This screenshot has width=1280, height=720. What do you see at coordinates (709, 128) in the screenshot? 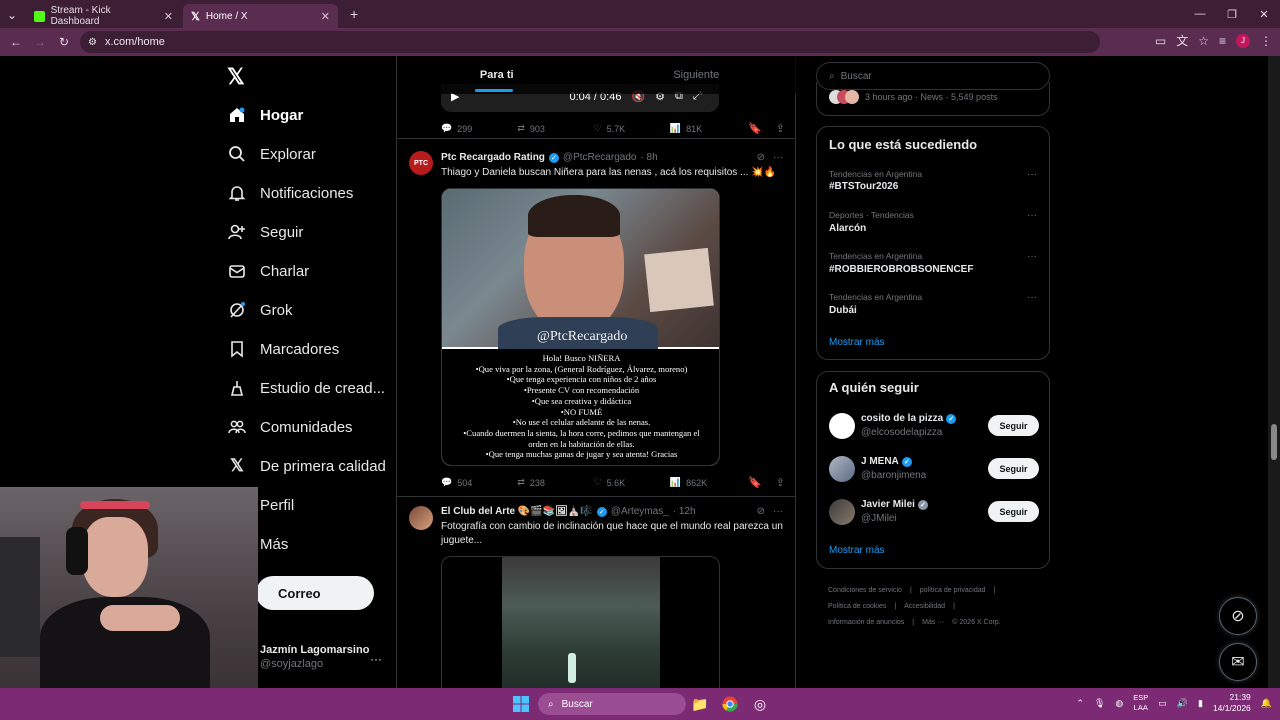
I see `views-button: 📊 81K` at bounding box center [709, 128].